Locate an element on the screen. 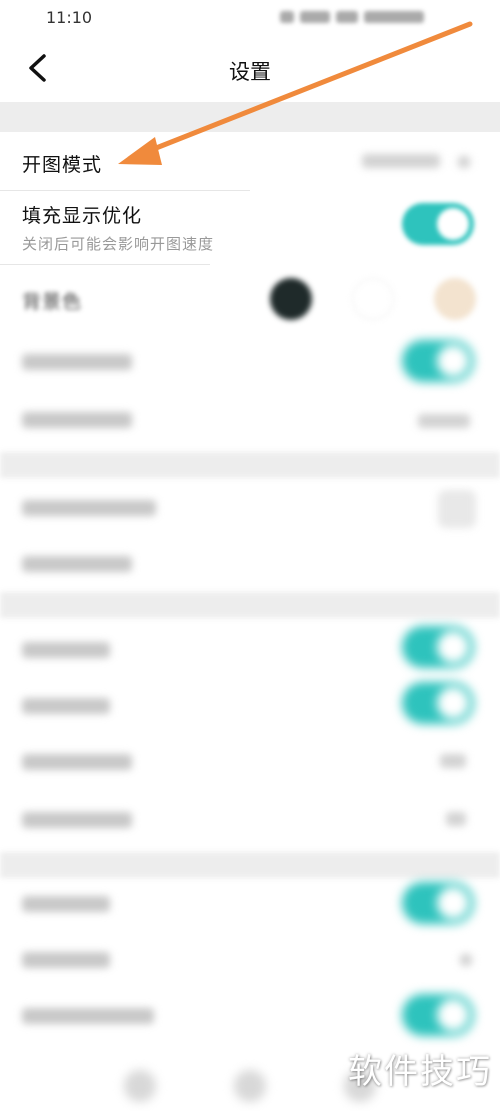 This screenshot has height=1111, width=500. color-swatch-dark is located at coordinates (291, 299).